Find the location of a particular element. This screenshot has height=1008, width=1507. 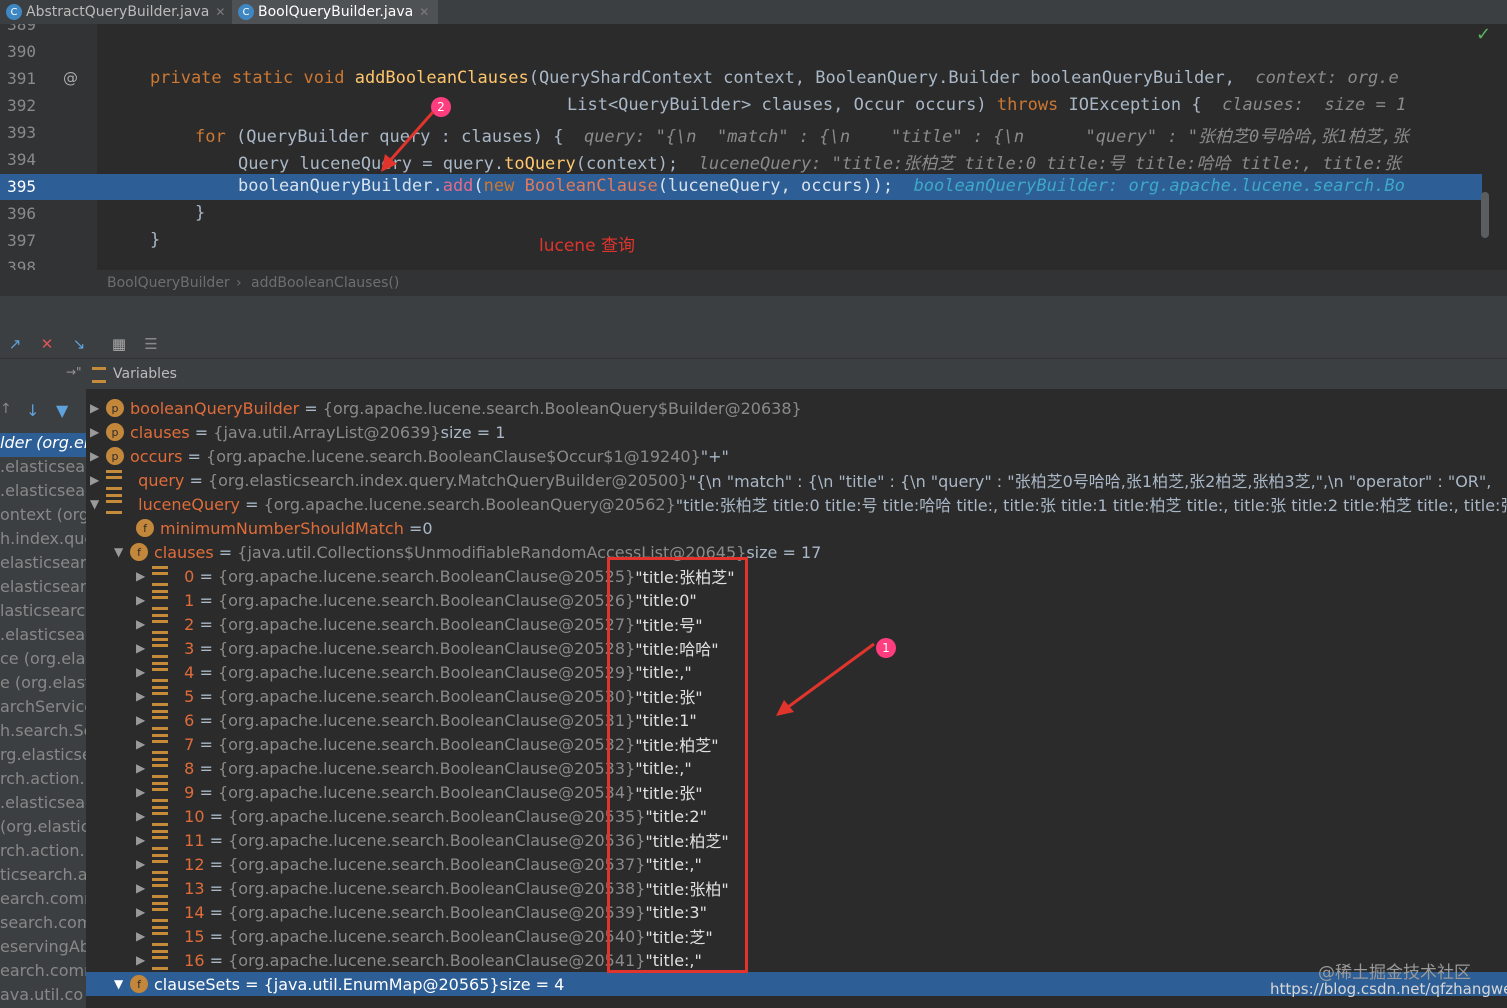

checkmark-icon: ✓ is located at coordinates (1484, 34).